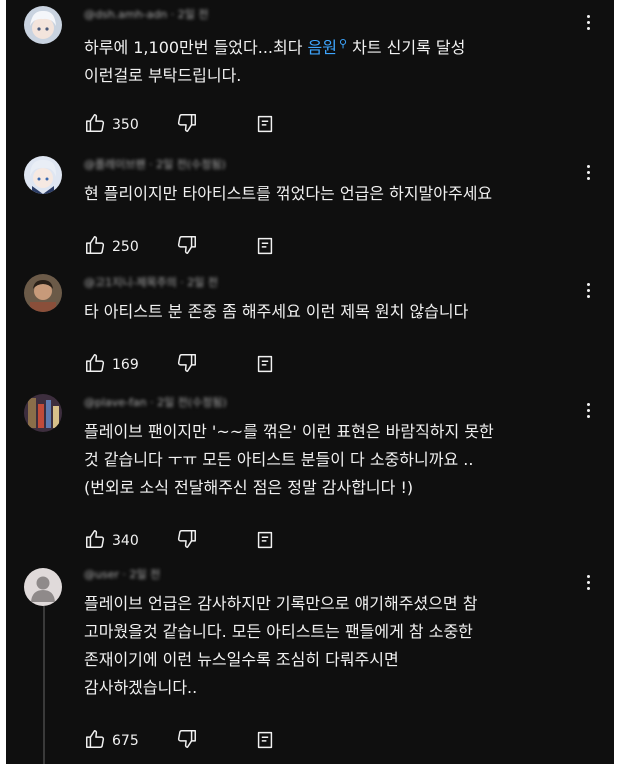 This screenshot has height=764, width=620. I want to click on search-tag-link: 음원 ⚲, so click(328, 47).